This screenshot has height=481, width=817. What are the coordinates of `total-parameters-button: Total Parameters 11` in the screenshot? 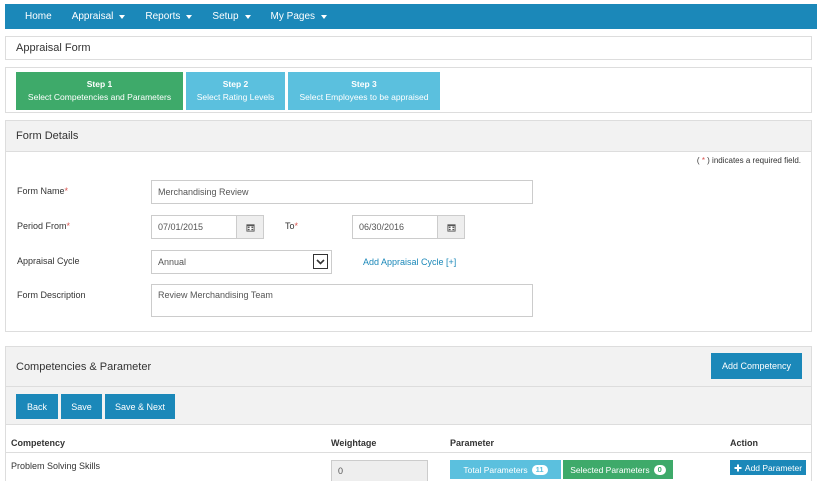 It's located at (505, 469).